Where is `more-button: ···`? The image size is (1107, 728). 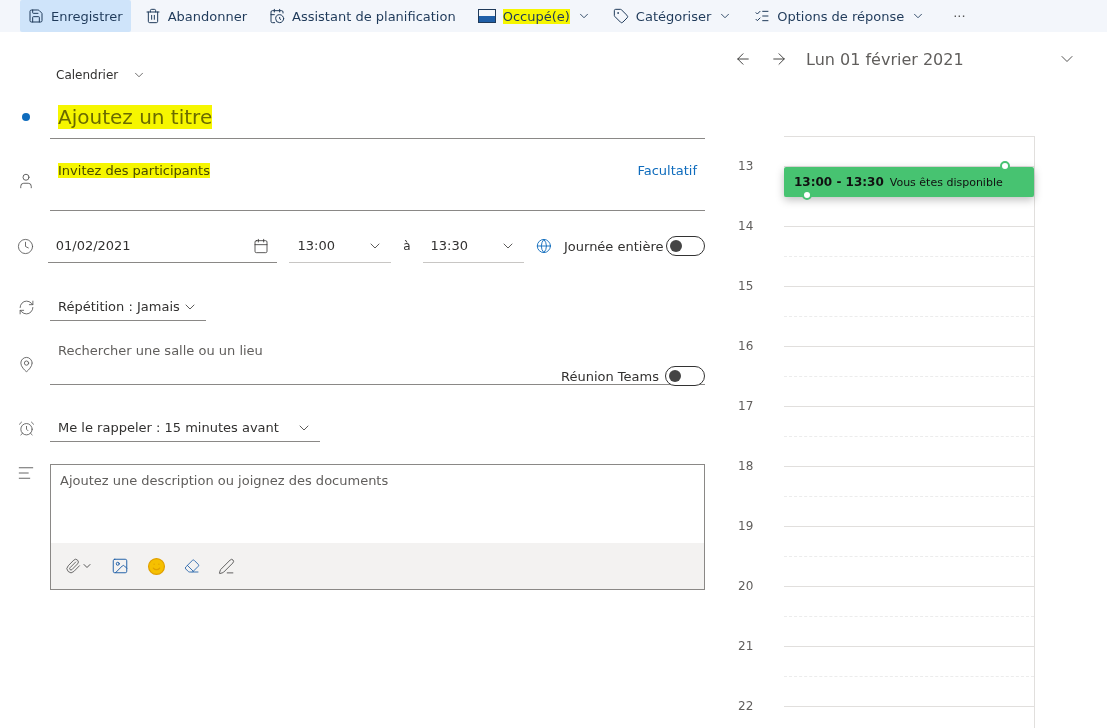
more-button: ··· is located at coordinates (959, 16).